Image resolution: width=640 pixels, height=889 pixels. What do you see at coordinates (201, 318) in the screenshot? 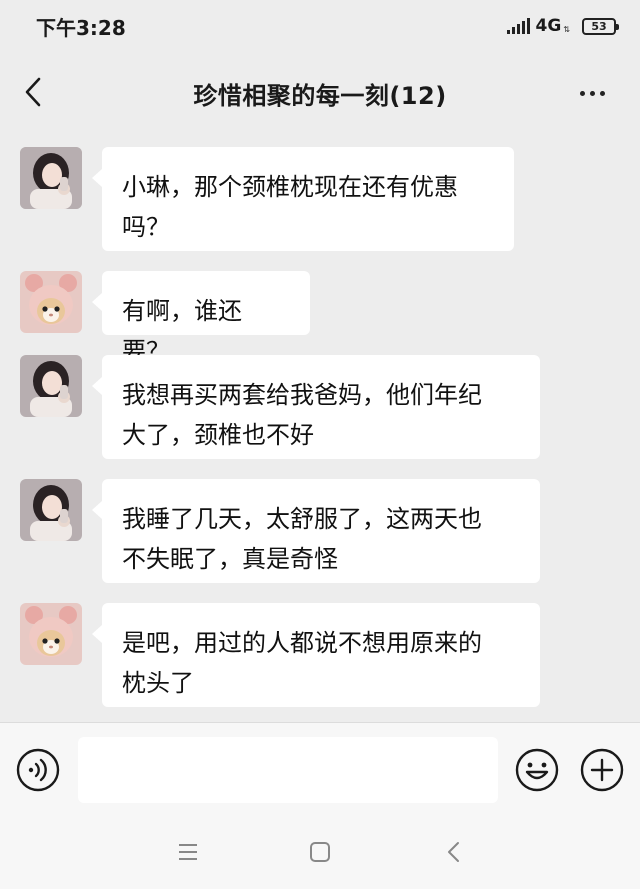
I see `message-bubble: 有啊，谁还要？` at bounding box center [201, 318].